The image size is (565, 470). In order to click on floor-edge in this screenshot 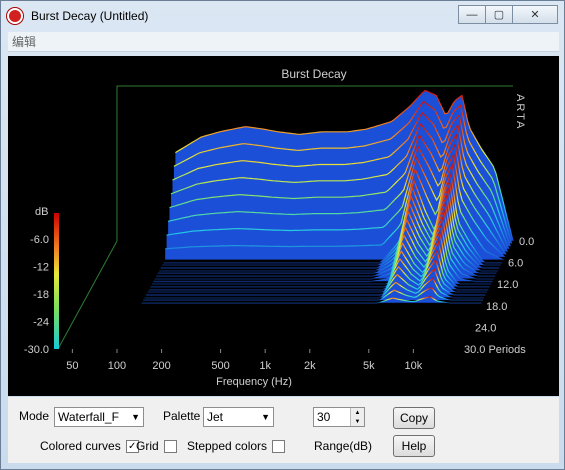, I will do `click(87, 295)`.